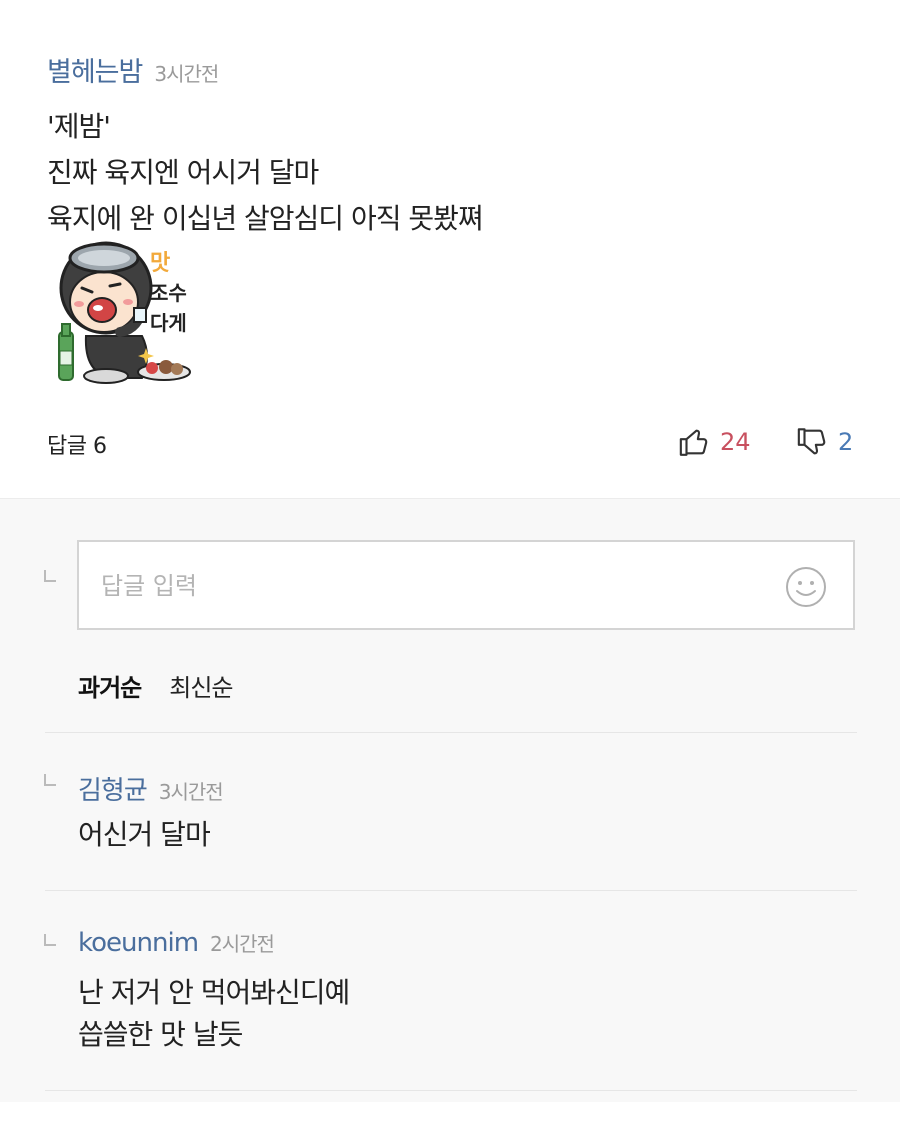  What do you see at coordinates (66, 352) in the screenshot?
I see `soju-bottle` at bounding box center [66, 352].